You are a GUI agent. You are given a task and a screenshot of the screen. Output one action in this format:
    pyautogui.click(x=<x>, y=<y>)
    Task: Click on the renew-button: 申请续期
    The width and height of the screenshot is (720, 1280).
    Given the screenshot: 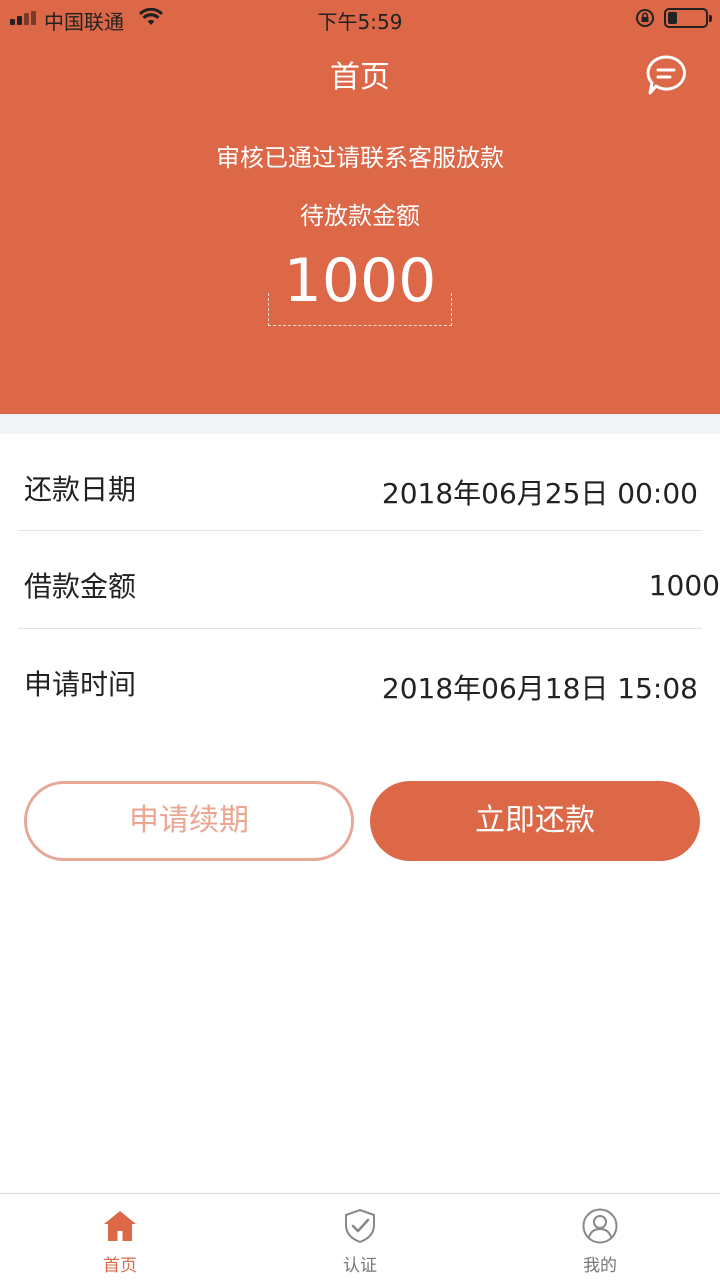 What is the action you would take?
    pyautogui.click(x=189, y=821)
    